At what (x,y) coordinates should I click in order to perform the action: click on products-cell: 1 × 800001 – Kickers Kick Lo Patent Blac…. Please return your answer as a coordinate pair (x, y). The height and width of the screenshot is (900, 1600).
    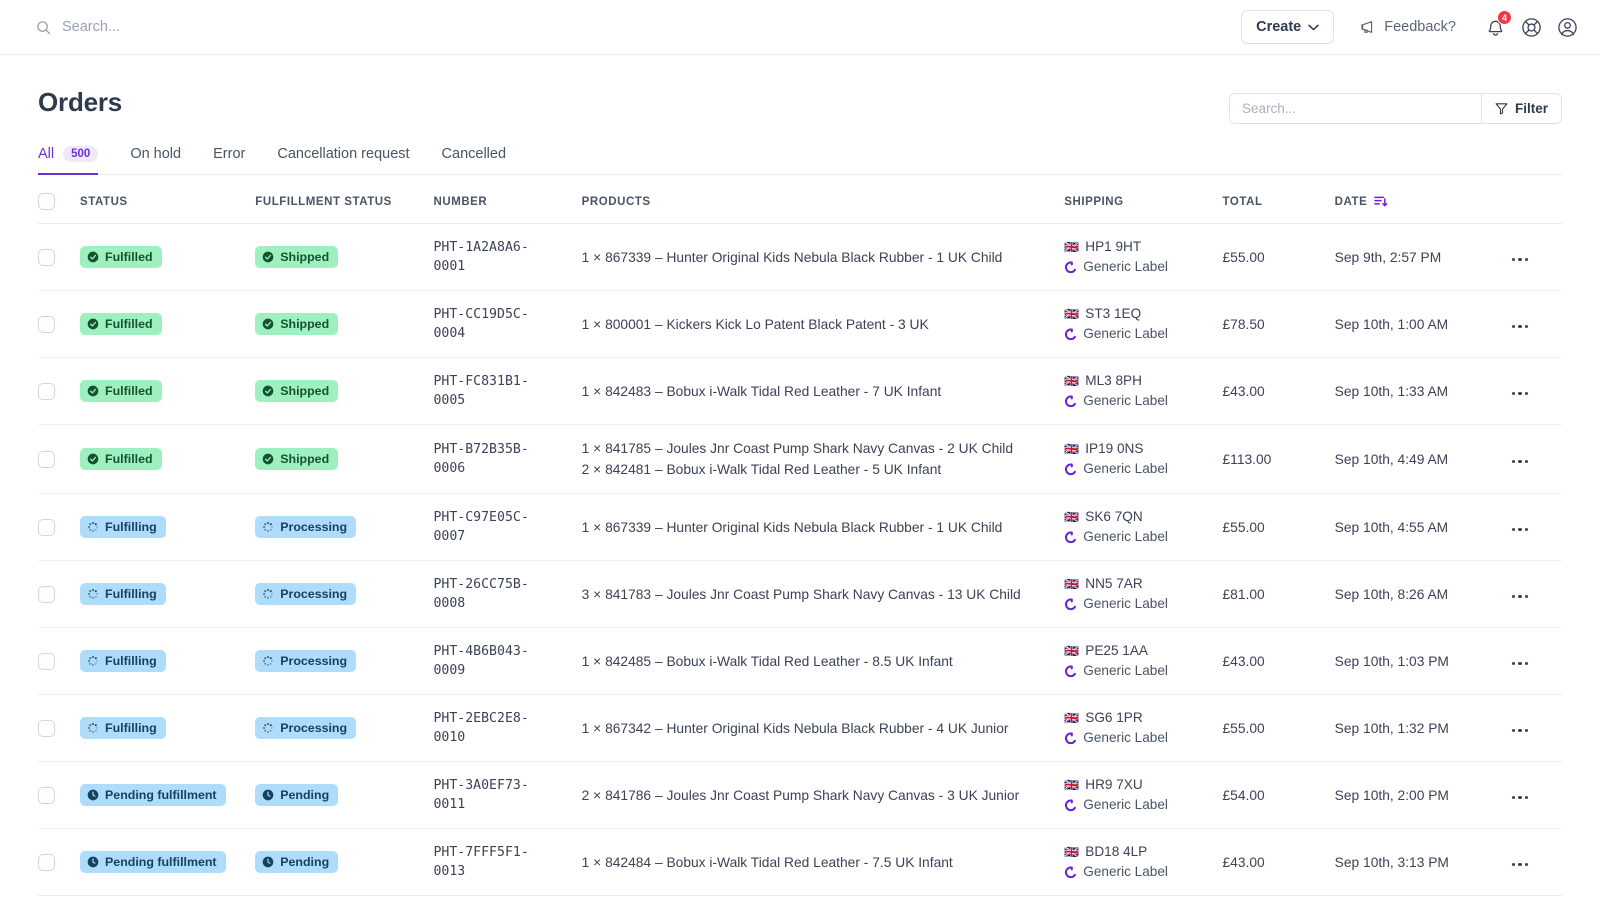
    Looking at the image, I should click on (823, 324).